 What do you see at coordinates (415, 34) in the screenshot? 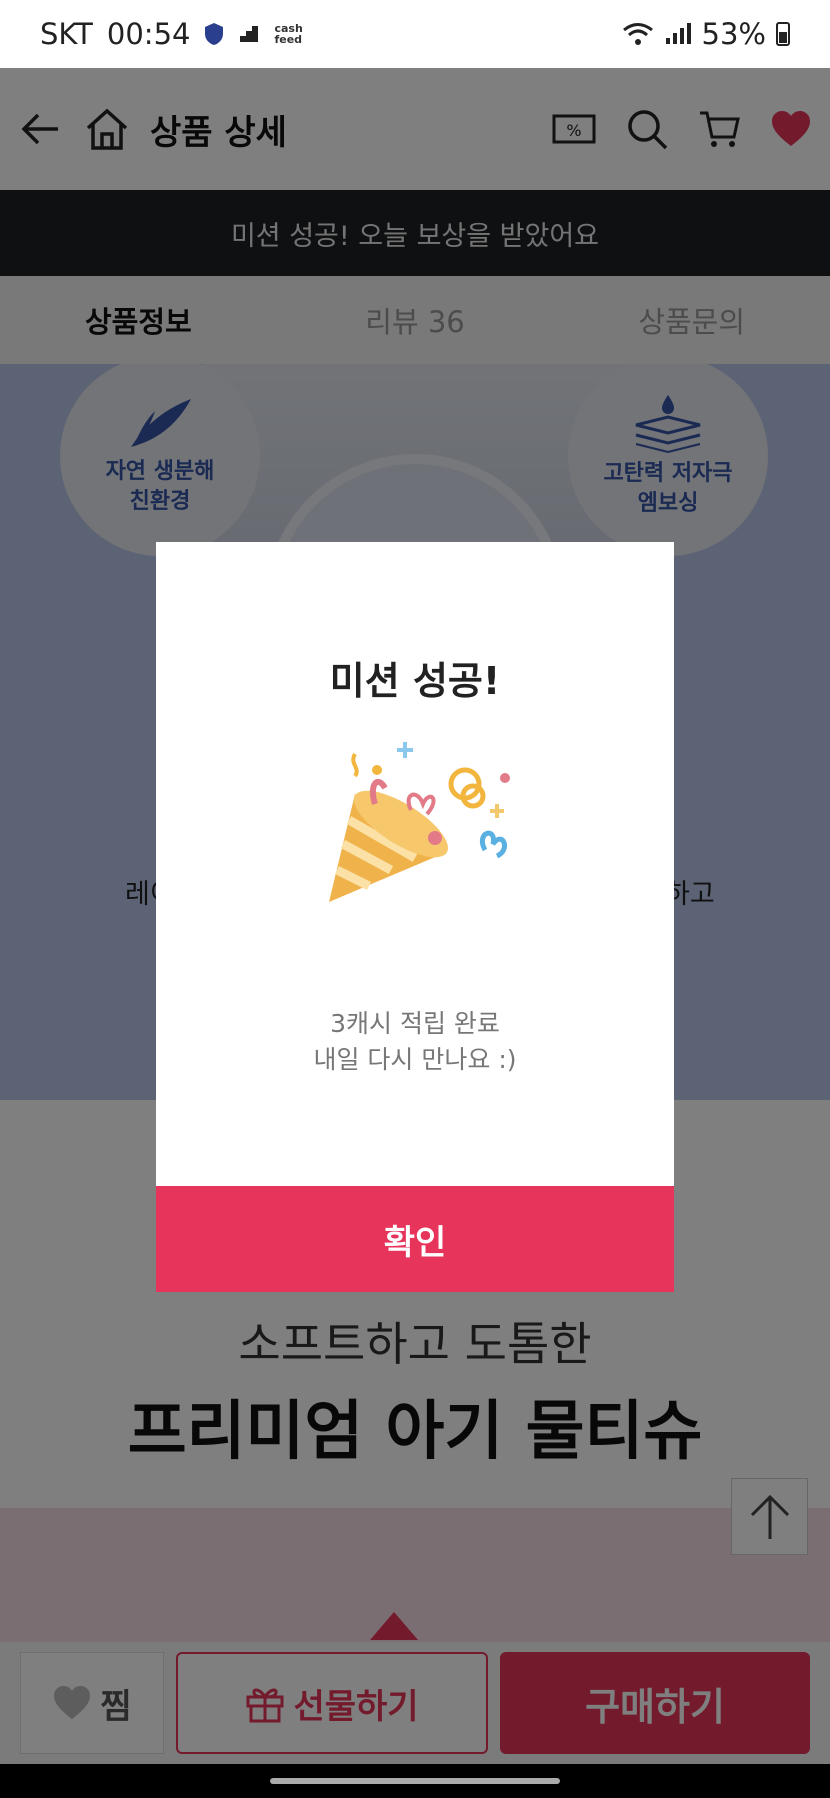
I see `status-bar: SKT 00:54 cash feed 53%` at bounding box center [415, 34].